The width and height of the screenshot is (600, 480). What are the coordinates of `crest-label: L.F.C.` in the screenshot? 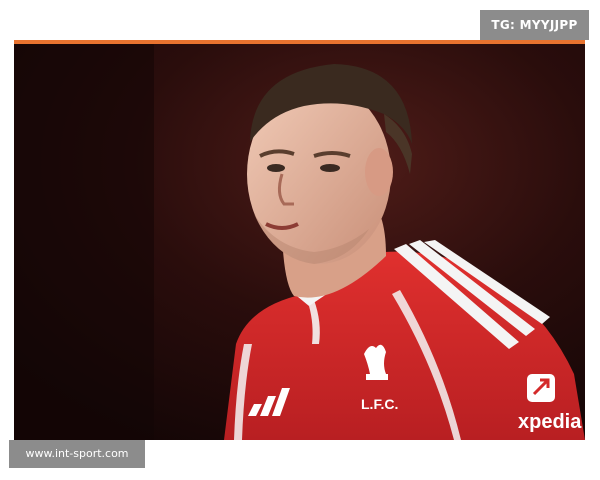 It's located at (379, 404).